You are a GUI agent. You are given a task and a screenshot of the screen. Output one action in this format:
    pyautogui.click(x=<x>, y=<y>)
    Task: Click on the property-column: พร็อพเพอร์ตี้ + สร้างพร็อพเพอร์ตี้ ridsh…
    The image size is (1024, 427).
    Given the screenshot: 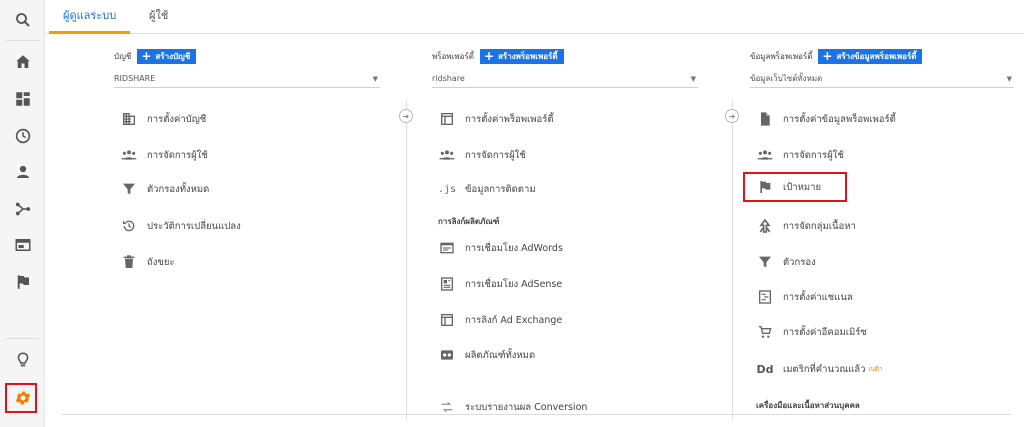 What is the action you would take?
    pyautogui.click(x=566, y=67)
    